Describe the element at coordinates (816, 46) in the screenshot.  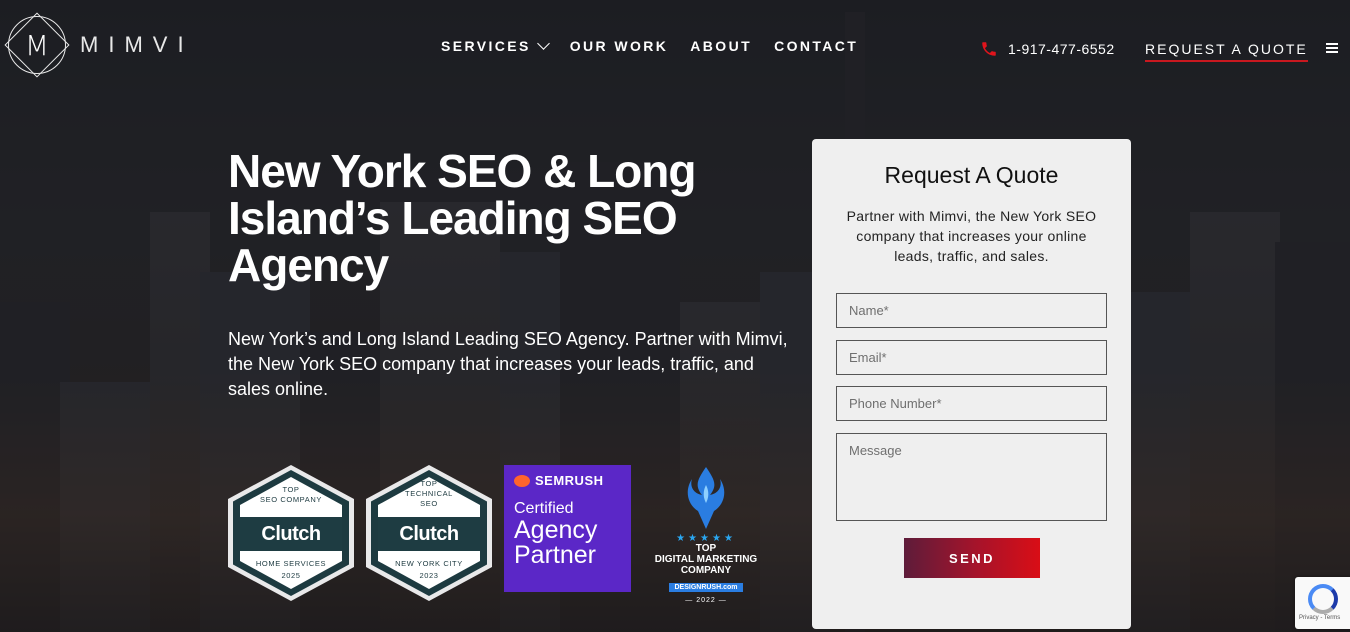
I see `nav-item-contact: CONTACT` at that location.